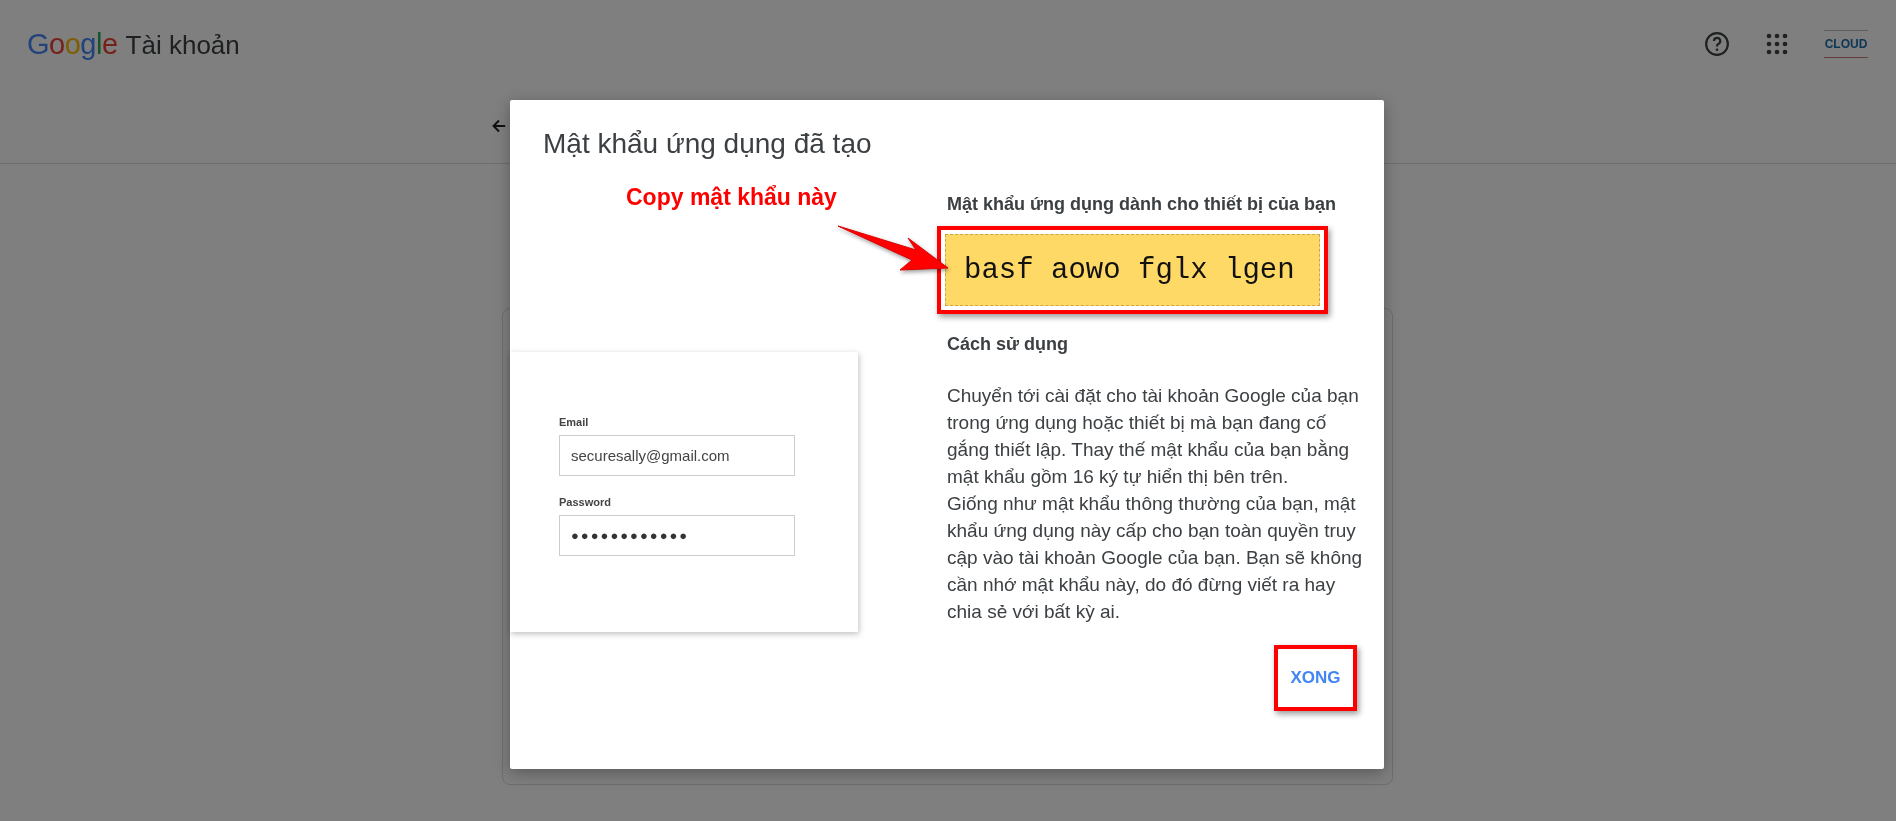 This screenshot has height=821, width=1896. Describe the element at coordinates (677, 455) in the screenshot. I see `email-field: securesally@gmail.com` at that location.